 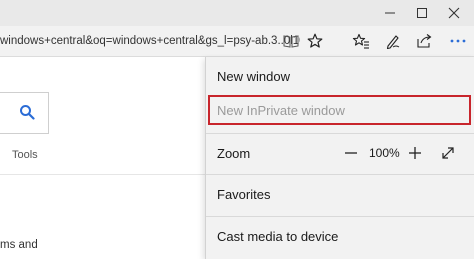 I want to click on favorites-hub-icon, so click(x=360, y=41).